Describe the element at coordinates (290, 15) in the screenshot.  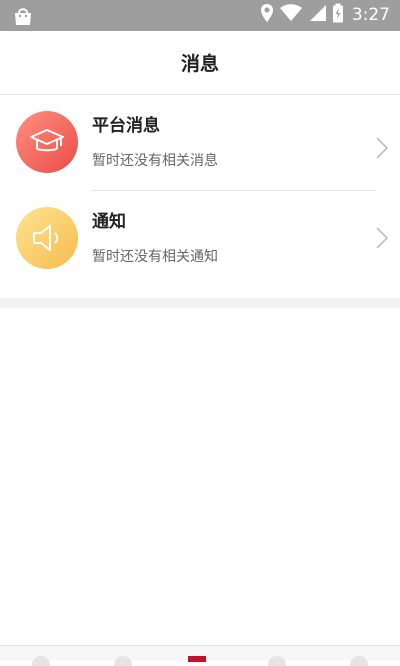
I see `wifi-icon` at that location.